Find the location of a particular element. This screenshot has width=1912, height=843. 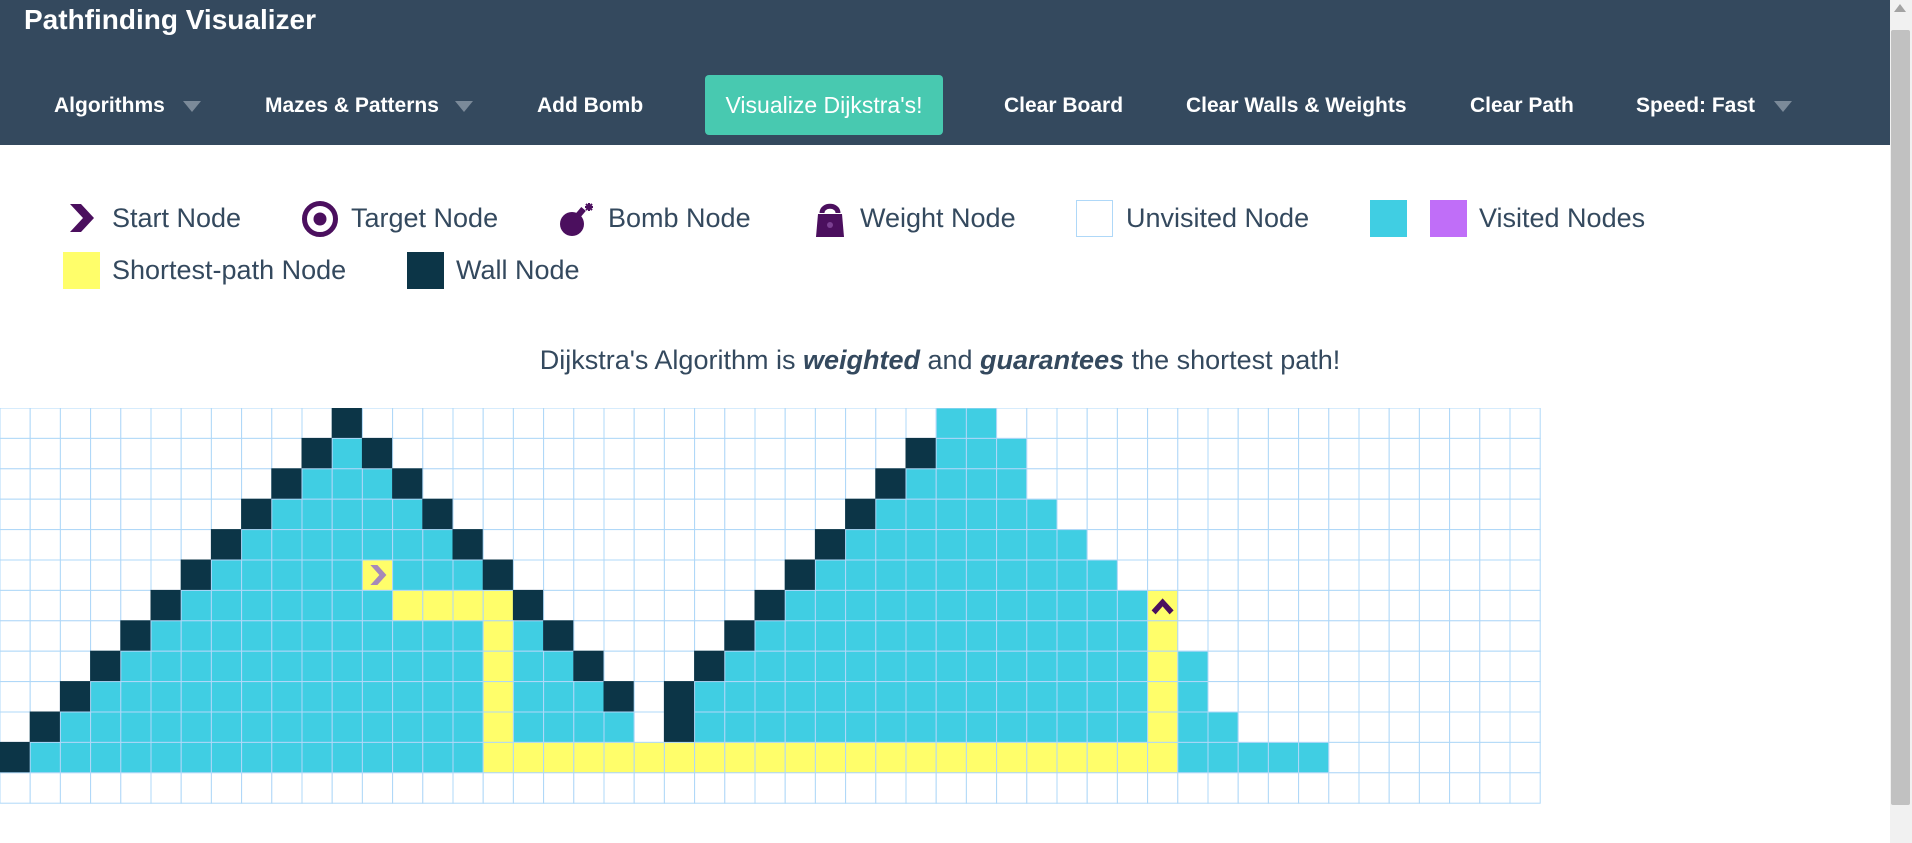

mazes-patterns-menu: Mazes & Patterns is located at coordinates (352, 106).